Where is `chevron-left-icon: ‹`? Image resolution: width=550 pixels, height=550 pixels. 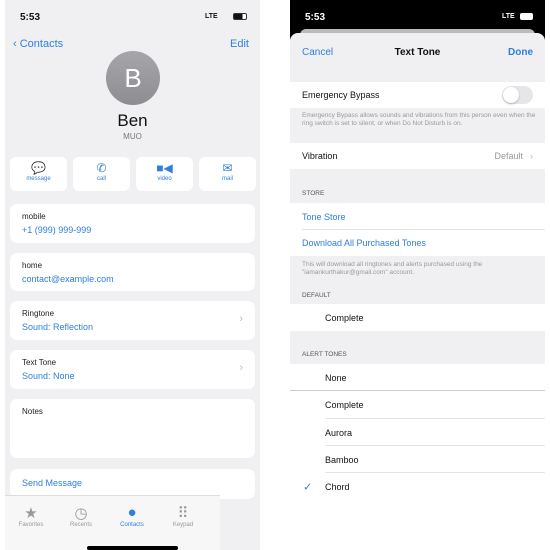
chevron-left-icon: ‹ is located at coordinates (16, 44).